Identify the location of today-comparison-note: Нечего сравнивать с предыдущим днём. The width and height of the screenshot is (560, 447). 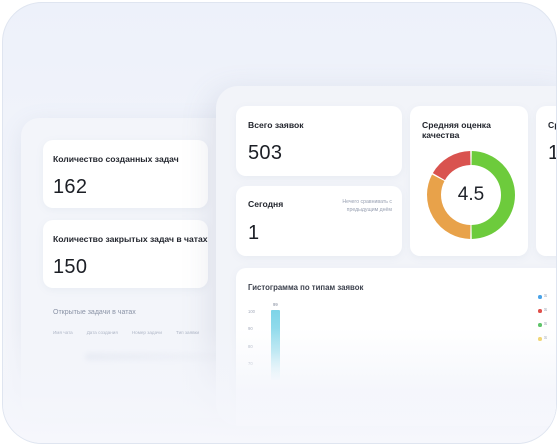
(367, 206).